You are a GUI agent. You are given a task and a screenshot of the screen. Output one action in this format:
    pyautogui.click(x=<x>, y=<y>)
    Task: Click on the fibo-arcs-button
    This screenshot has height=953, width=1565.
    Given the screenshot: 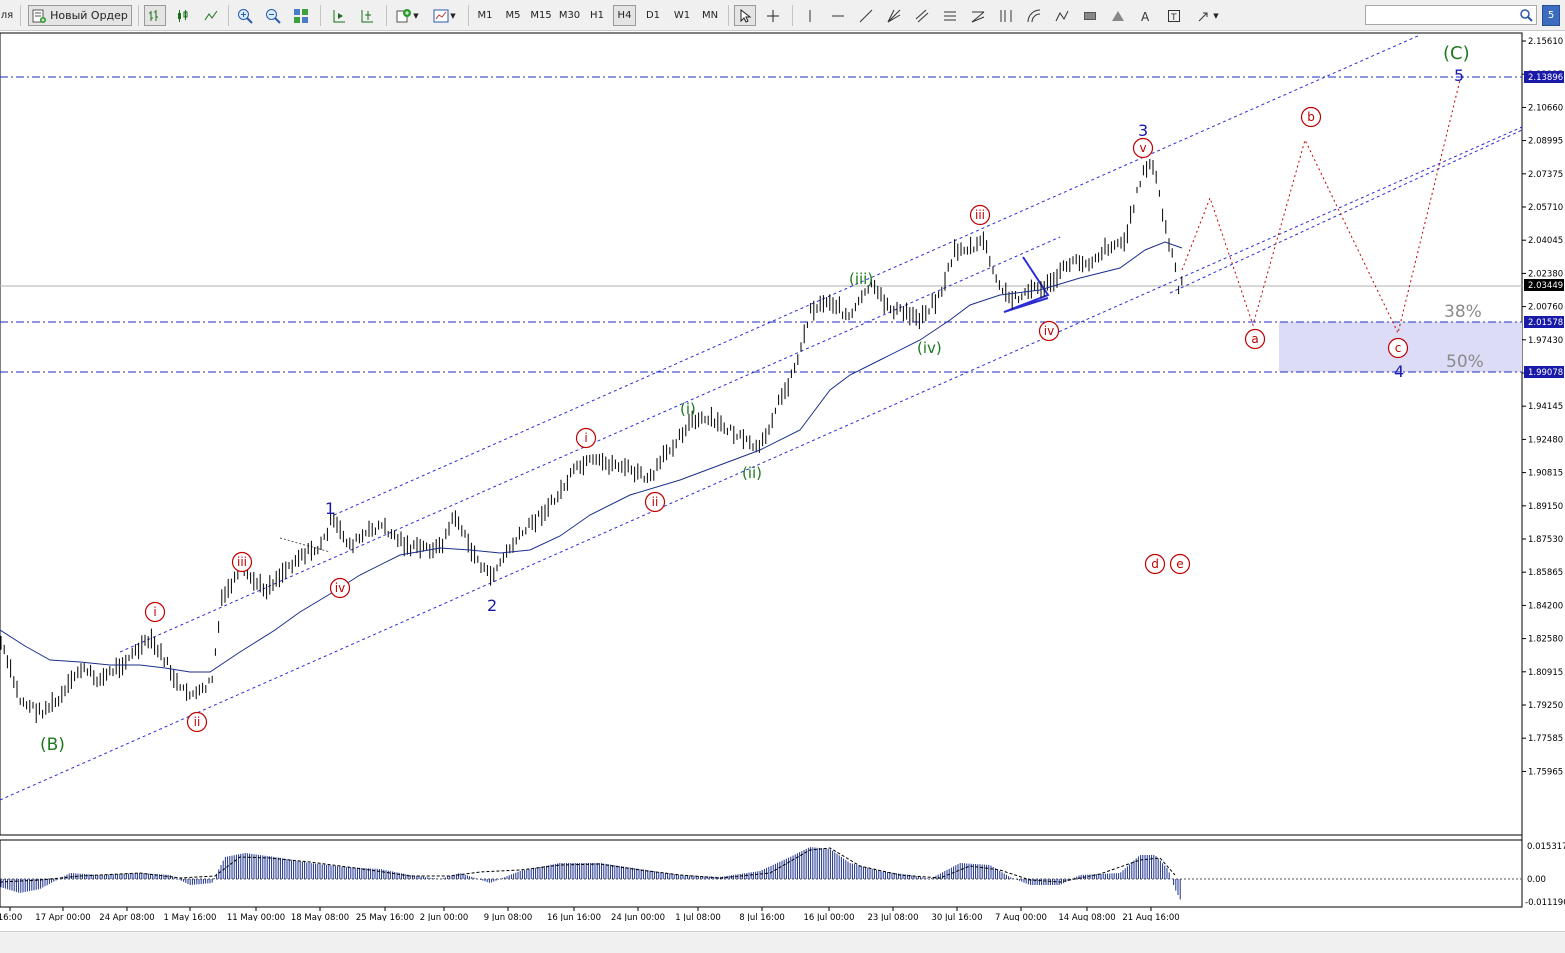 What is the action you would take?
    pyautogui.click(x=1034, y=15)
    